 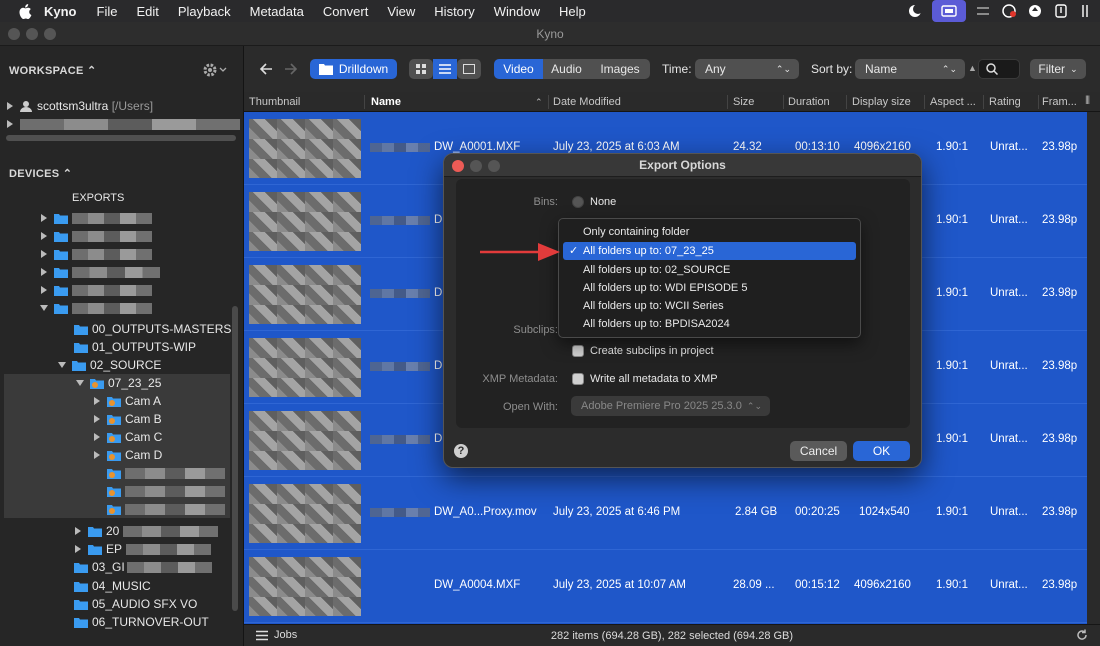 What do you see at coordinates (709, 324) in the screenshot?
I see `dropdown-option-bpdisa2024: All folders up to: BPDISA2024` at bounding box center [709, 324].